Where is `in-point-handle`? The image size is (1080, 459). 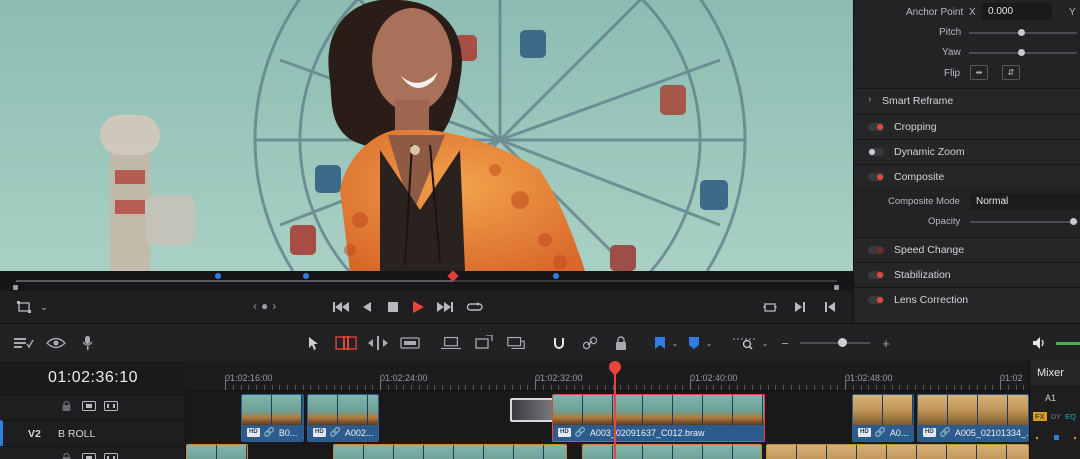 in-point-handle is located at coordinates (15, 287).